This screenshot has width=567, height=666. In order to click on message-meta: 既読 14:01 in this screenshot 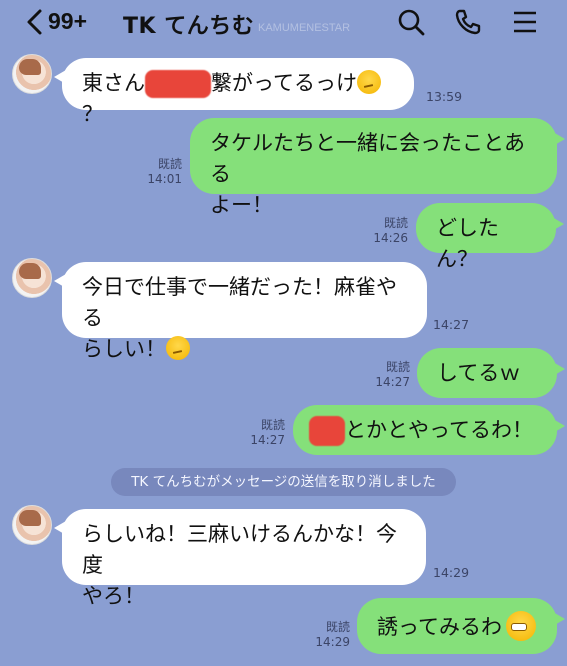, I will do `click(159, 172)`.